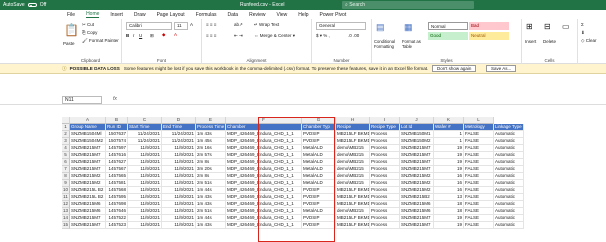 This screenshot has height=242, width=606. Describe the element at coordinates (211, 141) in the screenshot. I see `table-cell: 1m 45s` at that location.